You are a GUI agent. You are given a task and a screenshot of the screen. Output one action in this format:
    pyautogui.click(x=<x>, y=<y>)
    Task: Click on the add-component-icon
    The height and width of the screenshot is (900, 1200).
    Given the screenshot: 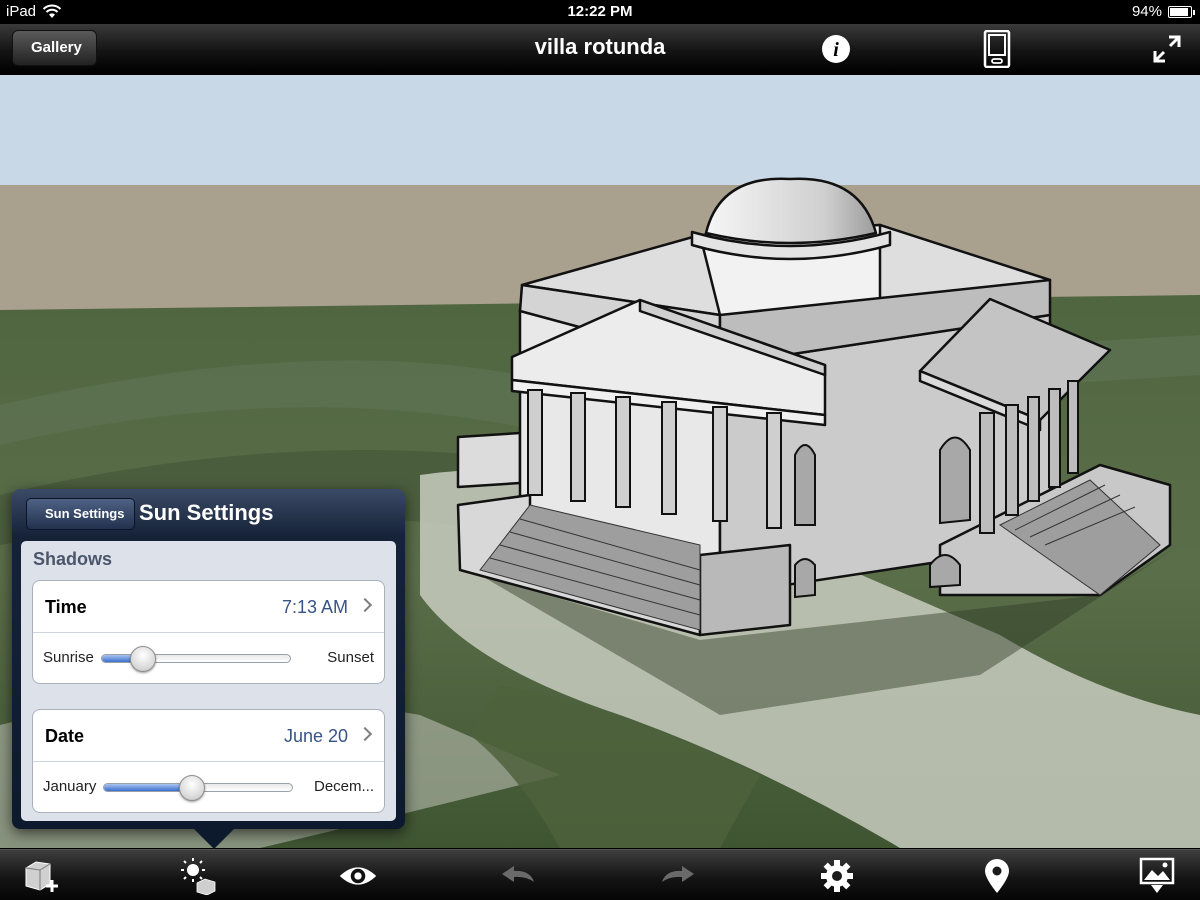 What is the action you would take?
    pyautogui.click(x=41, y=876)
    